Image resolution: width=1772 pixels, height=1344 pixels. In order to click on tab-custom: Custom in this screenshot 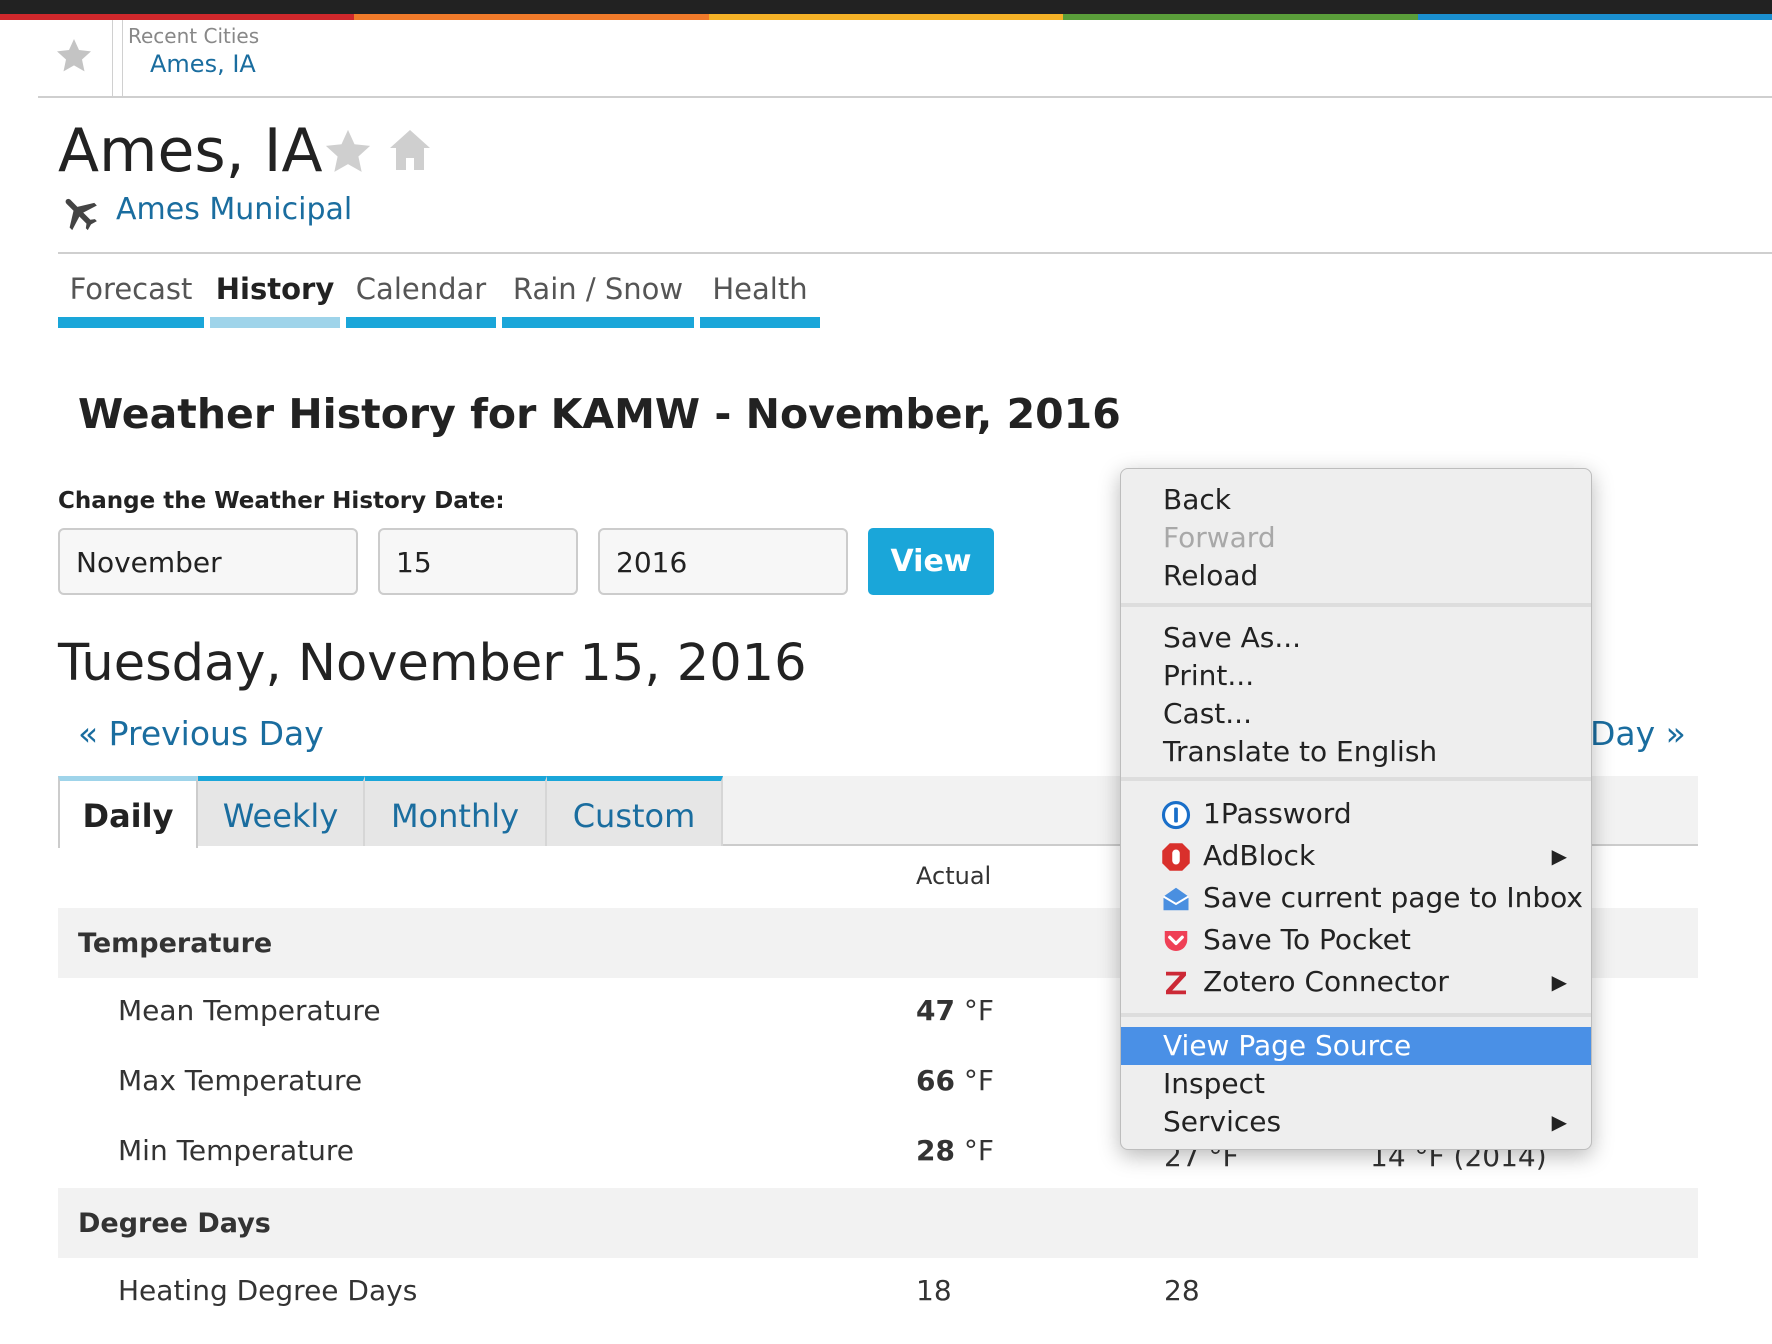, I will do `click(635, 811)`.